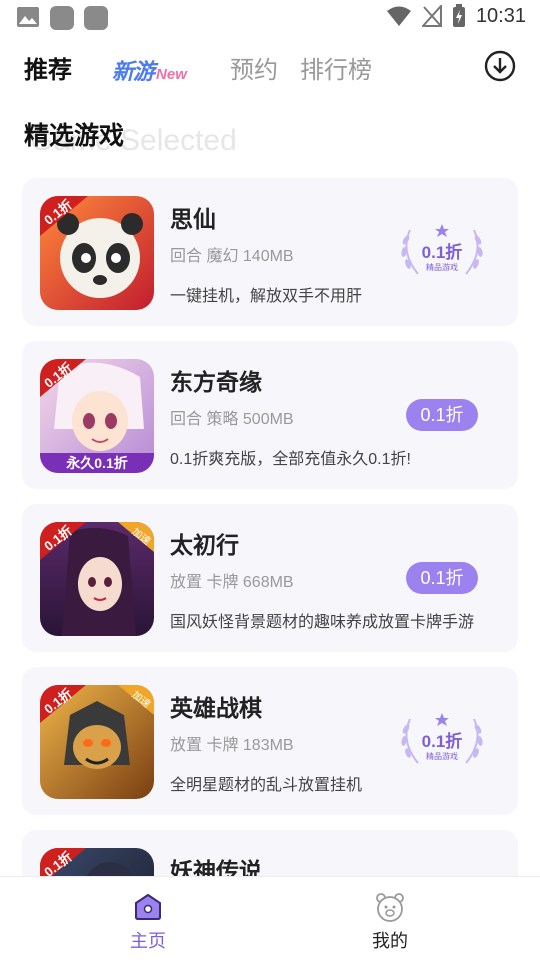  Describe the element at coordinates (270, 918) in the screenshot. I see `bottom-nav: 主页 我的` at that location.